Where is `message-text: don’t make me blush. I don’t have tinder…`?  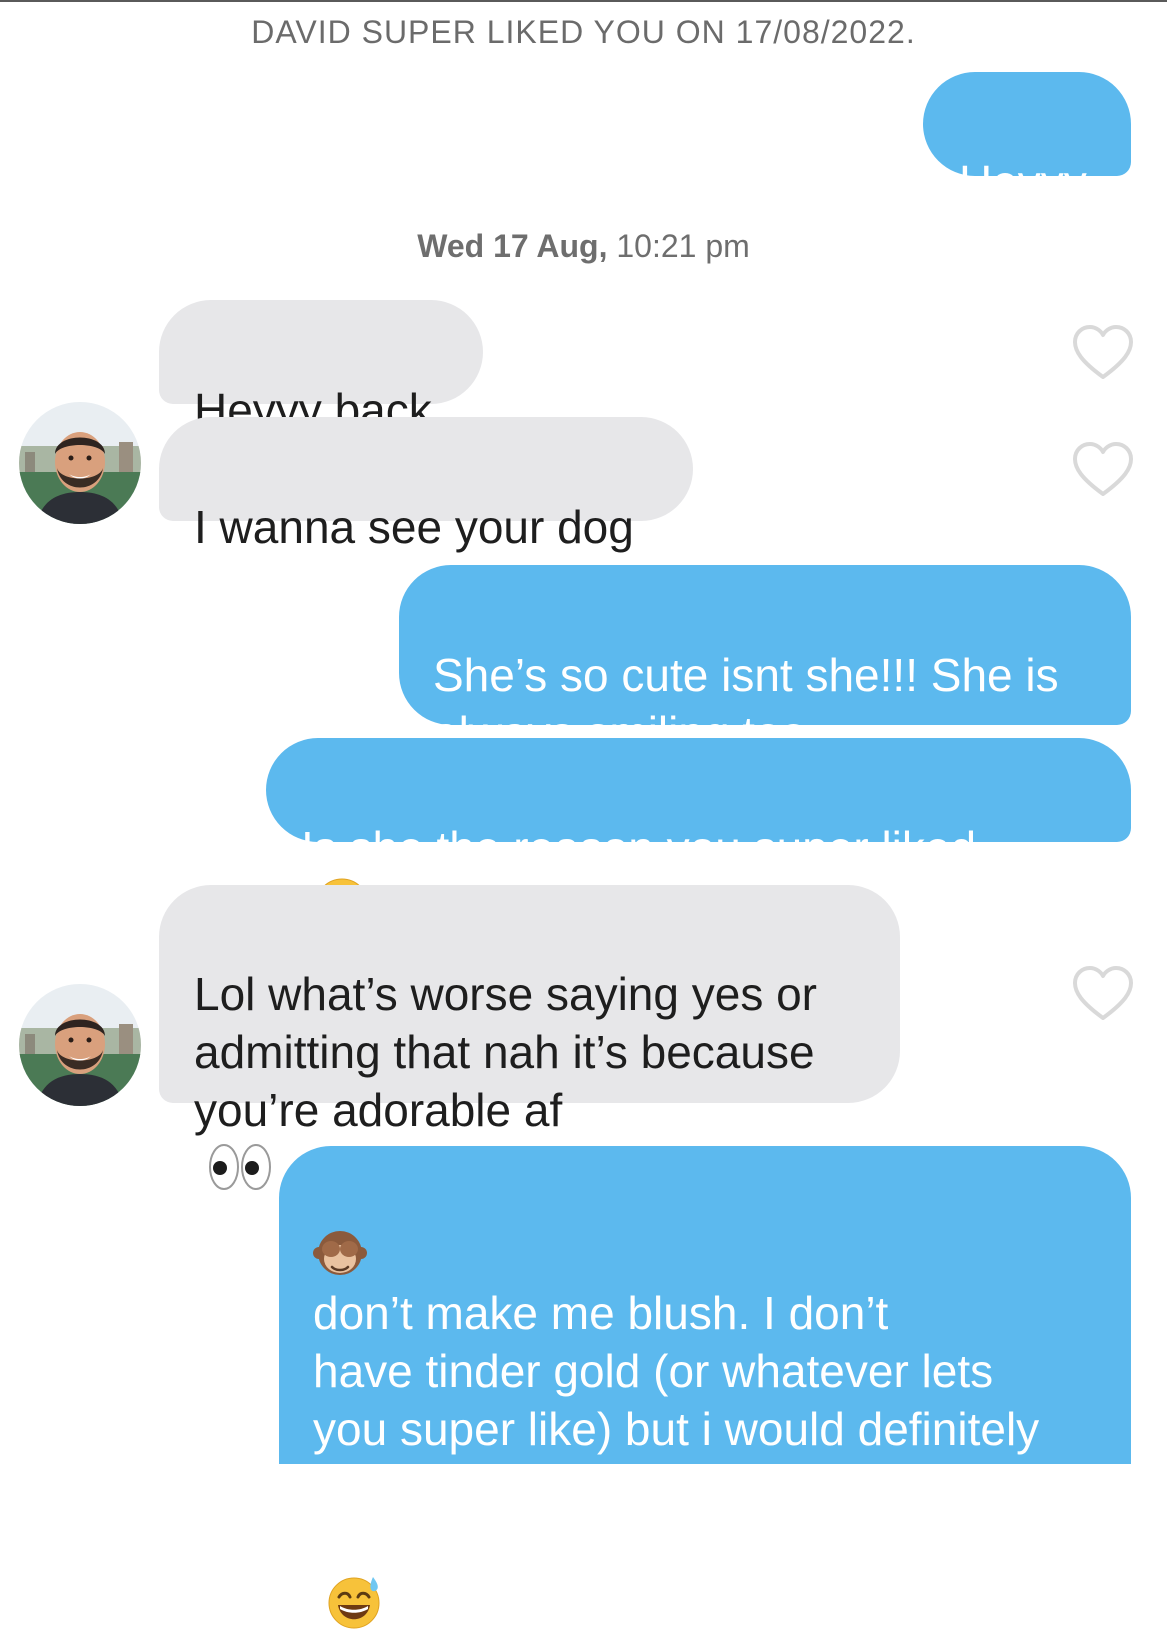
message-text: don’t make me blush. I don’t have tinder… is located at coordinates (676, 1429).